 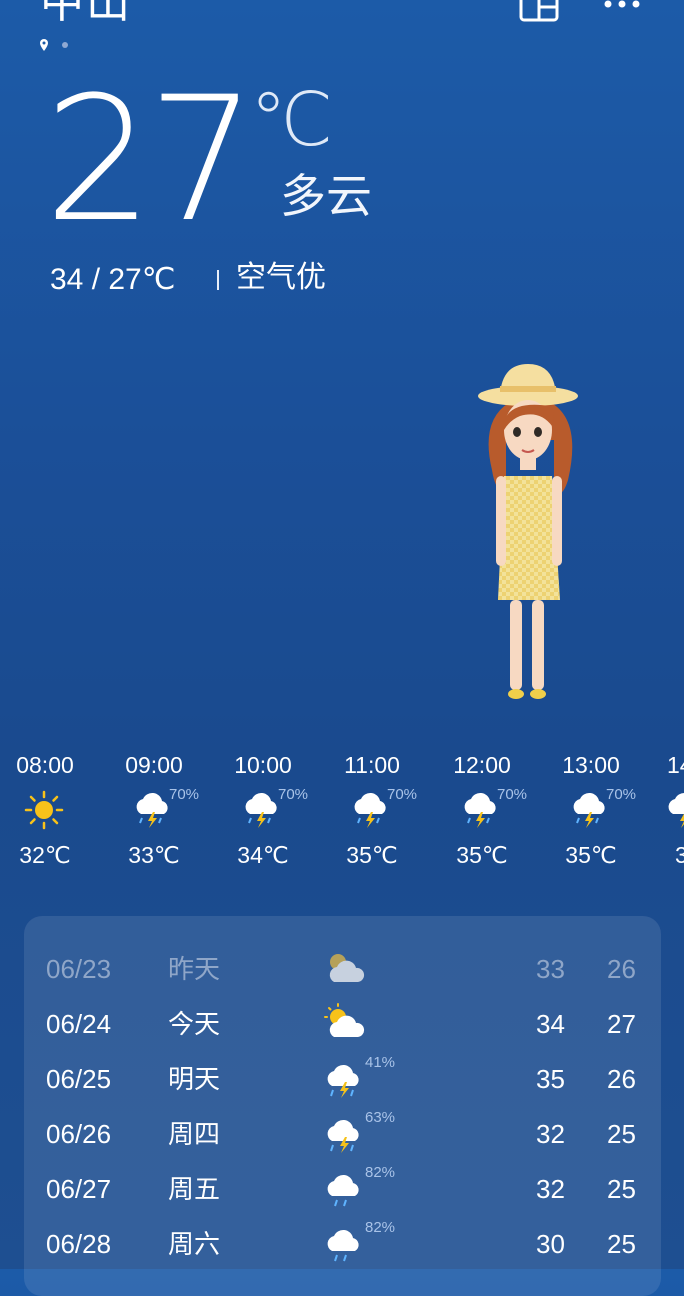 What do you see at coordinates (194, 969) in the screenshot?
I see `daily-day-name: 昨天` at bounding box center [194, 969].